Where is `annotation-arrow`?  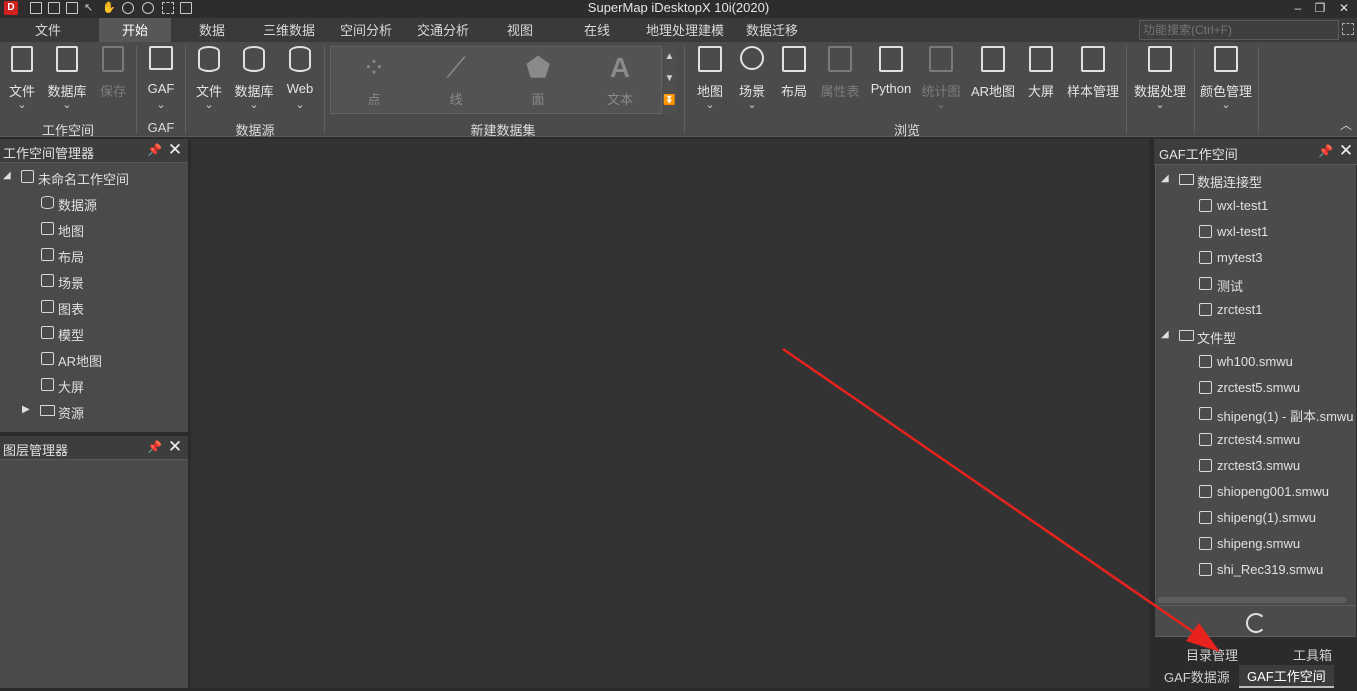
annotation-arrow is located at coordinates (1001, 499).